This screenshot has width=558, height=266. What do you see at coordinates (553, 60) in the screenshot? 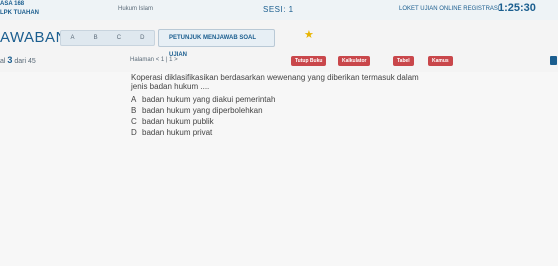
I see `bookmark-icon` at bounding box center [553, 60].